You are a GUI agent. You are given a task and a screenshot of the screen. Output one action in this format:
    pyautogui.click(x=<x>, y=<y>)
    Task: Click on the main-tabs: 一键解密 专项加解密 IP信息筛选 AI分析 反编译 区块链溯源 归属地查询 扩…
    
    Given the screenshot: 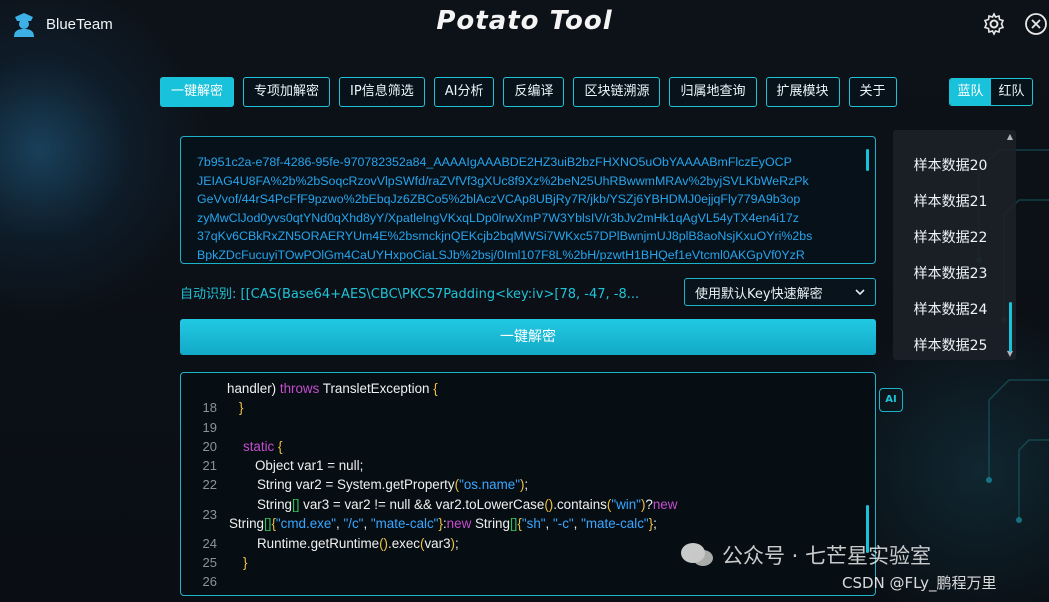 What is the action you would take?
    pyautogui.click(x=528, y=92)
    